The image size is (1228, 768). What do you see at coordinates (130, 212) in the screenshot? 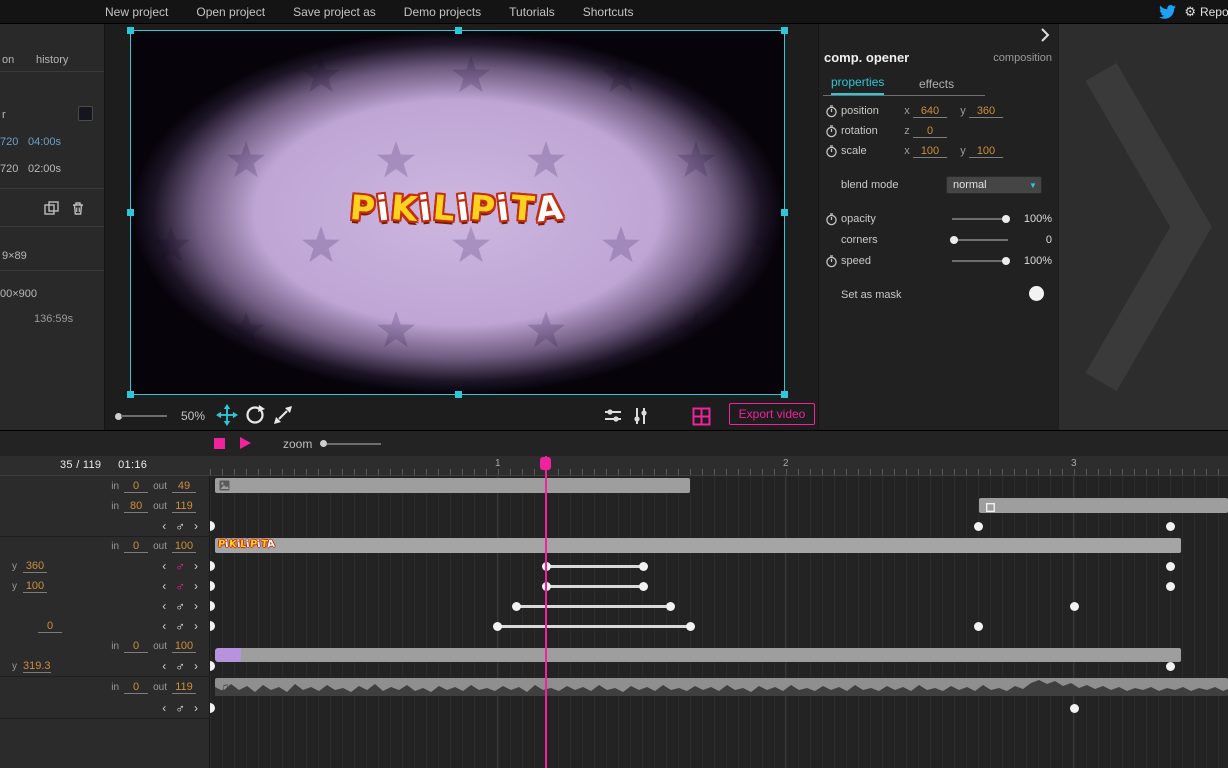
I see `handle-mid-left` at bounding box center [130, 212].